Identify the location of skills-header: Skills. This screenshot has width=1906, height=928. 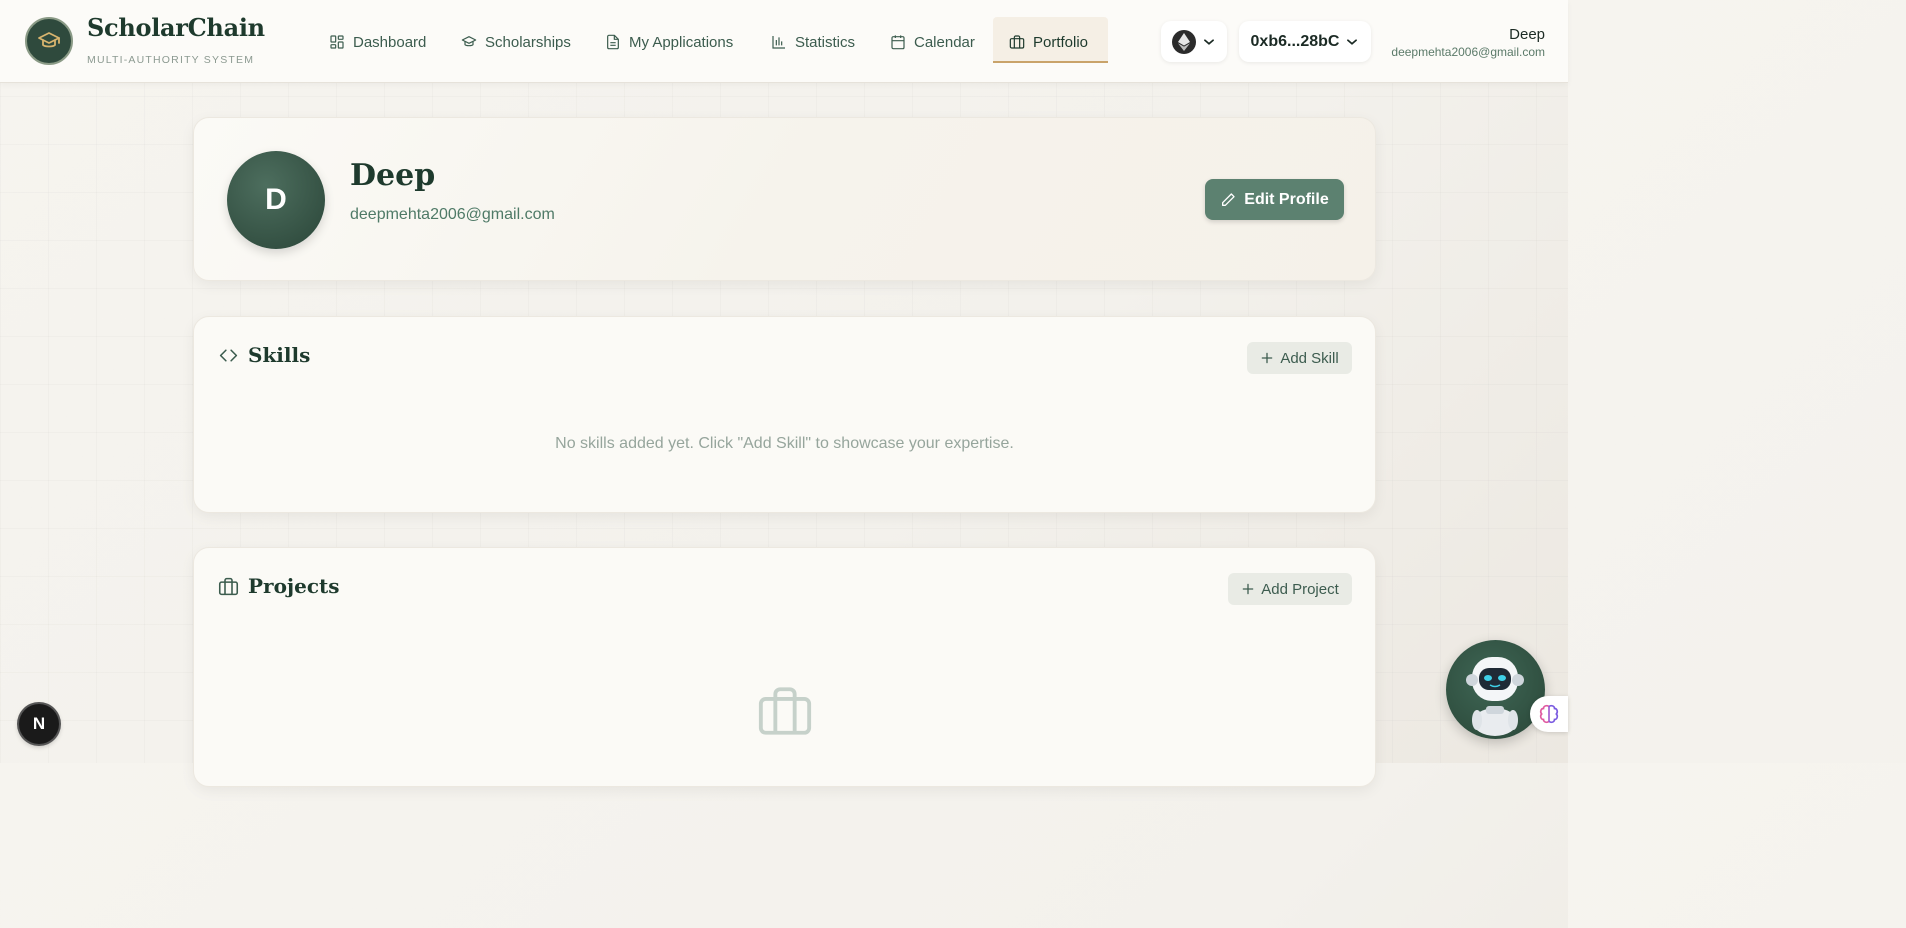
(264, 355).